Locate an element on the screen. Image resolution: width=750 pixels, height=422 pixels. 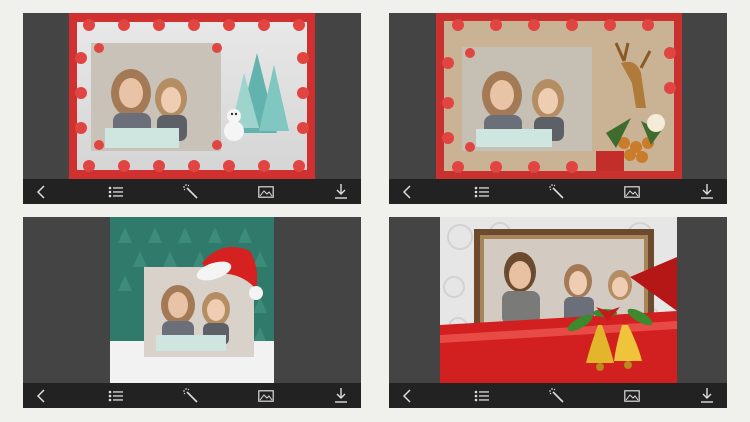
framed-photo-snowy-tree is located at coordinates (192, 96).